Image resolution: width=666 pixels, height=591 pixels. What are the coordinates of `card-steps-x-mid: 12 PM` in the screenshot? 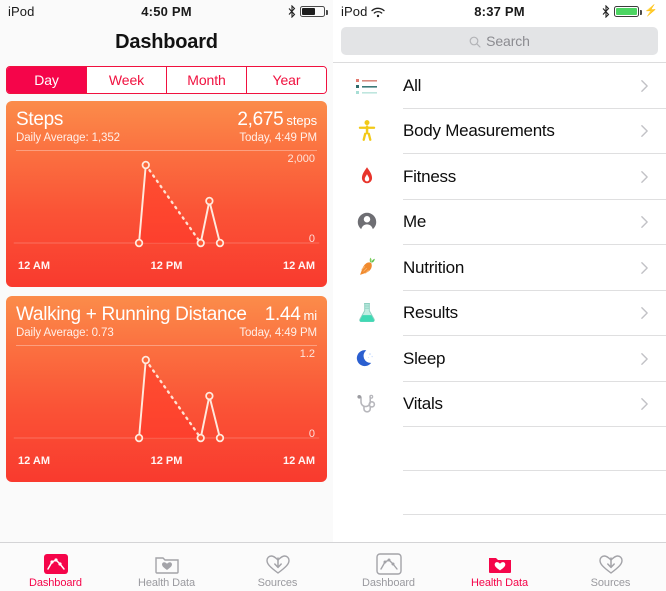 It's located at (166, 266).